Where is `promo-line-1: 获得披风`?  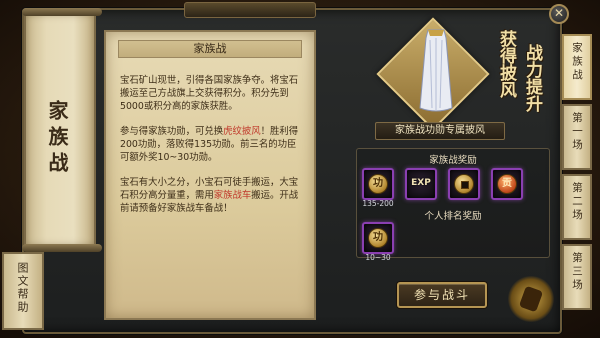
promo-line-1: 获得披风 is located at coordinates (506, 64).